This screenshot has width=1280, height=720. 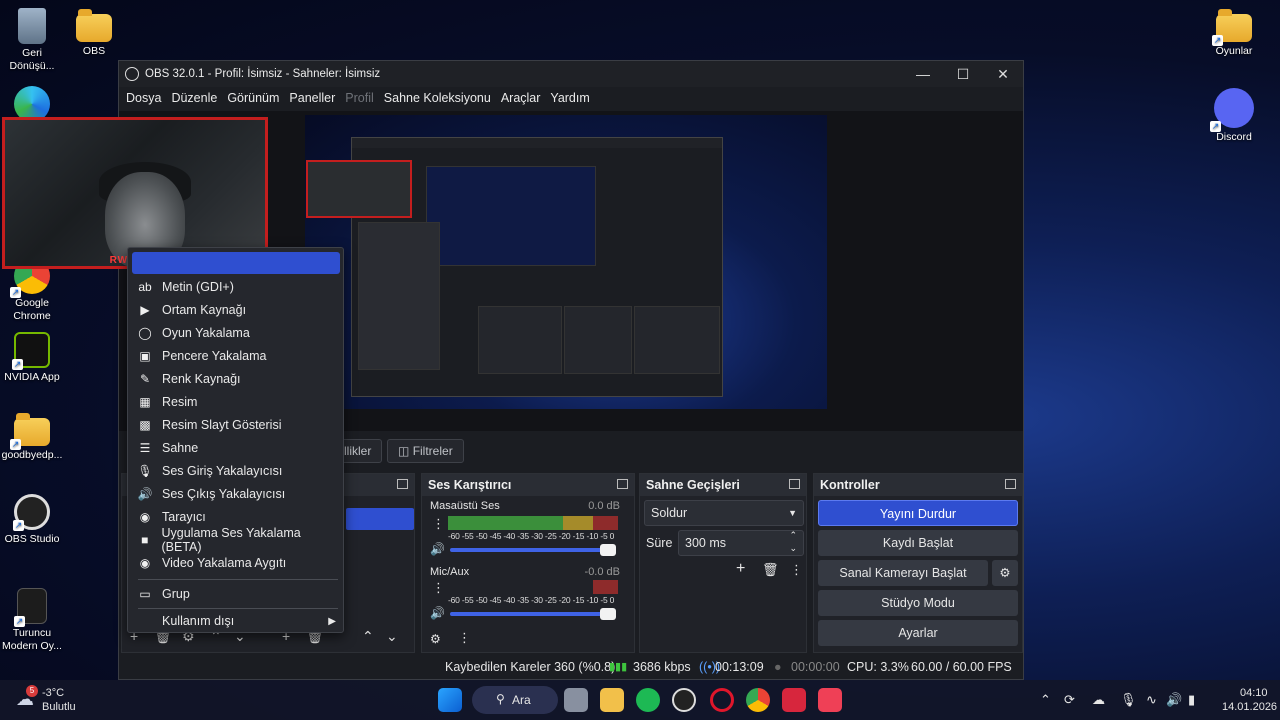 What do you see at coordinates (740, 569) in the screenshot?
I see `add-transition-icon: +` at bounding box center [740, 569].